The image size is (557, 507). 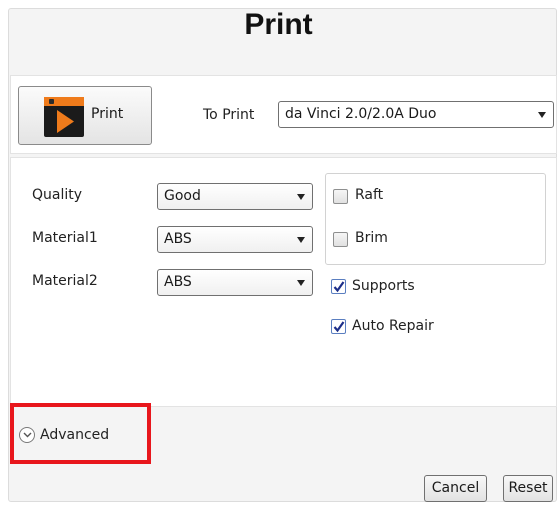 What do you see at coordinates (235, 196) in the screenshot?
I see `quality-select: Good` at bounding box center [235, 196].